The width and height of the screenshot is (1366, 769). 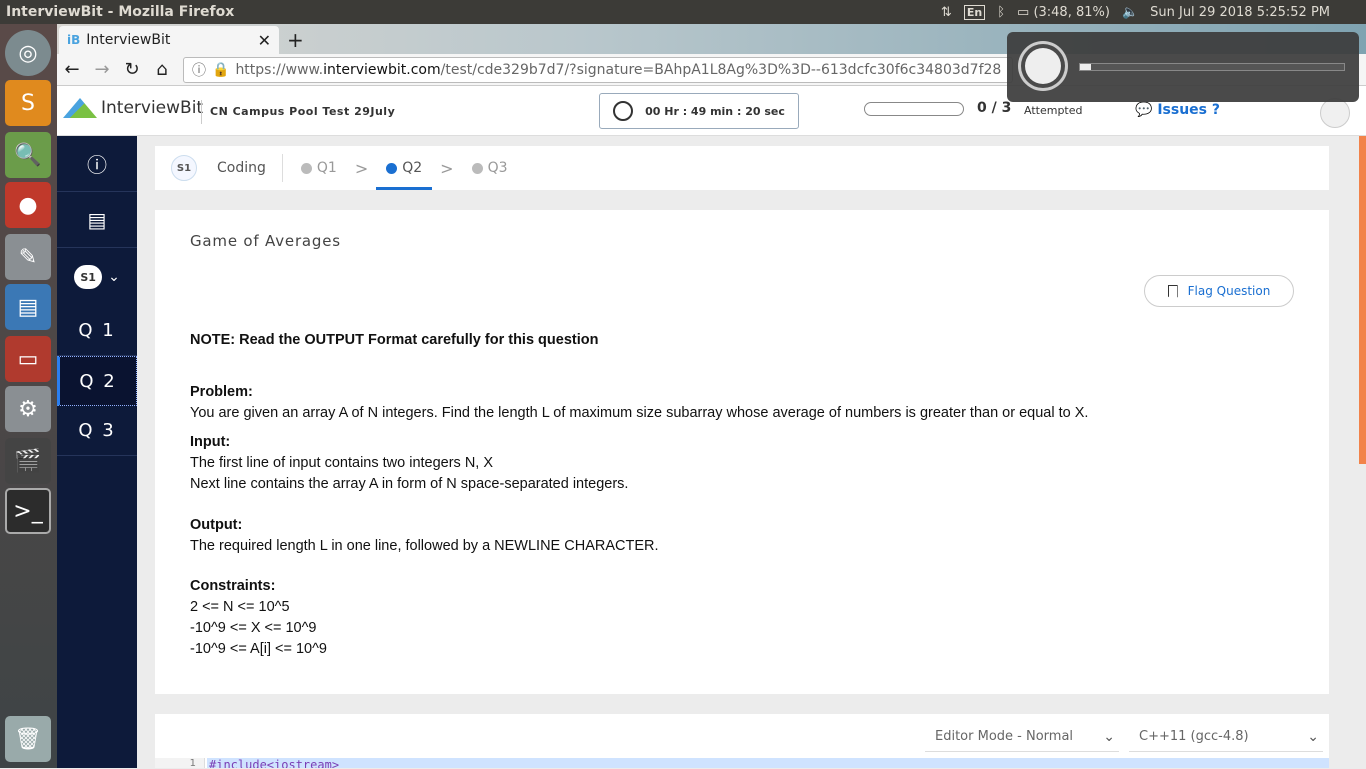 What do you see at coordinates (1022, 737) in the screenshot?
I see `editor-mode-select: Editor Mode - Normal ⌄` at bounding box center [1022, 737].